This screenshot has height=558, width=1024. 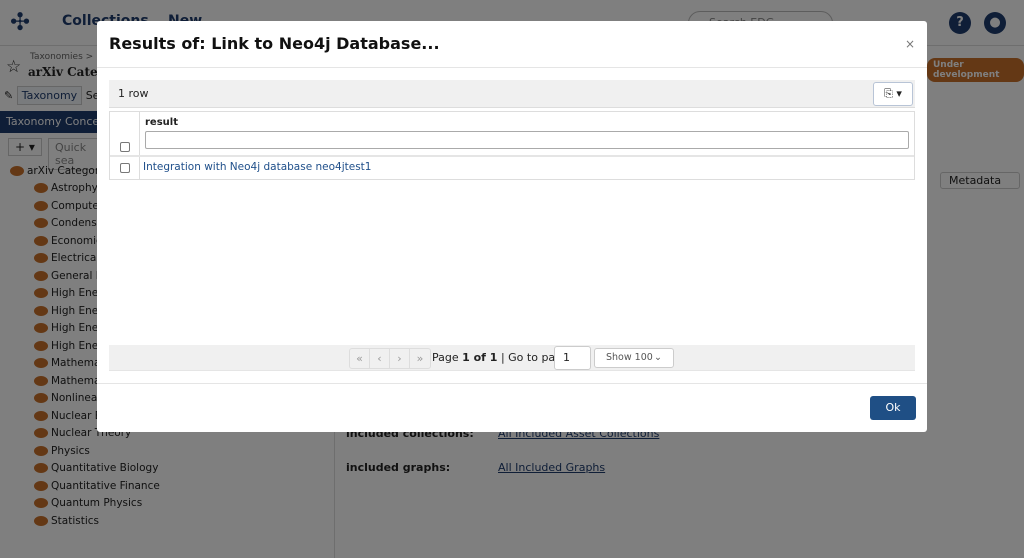 What do you see at coordinates (125, 168) in the screenshot?
I see `row-checkbox` at bounding box center [125, 168].